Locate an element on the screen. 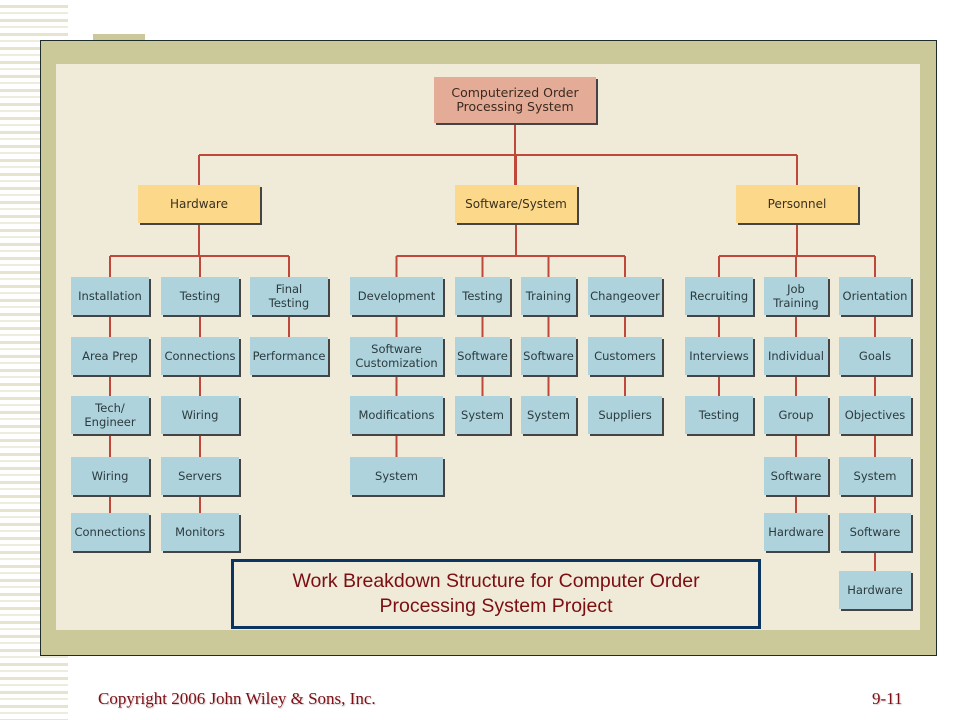 Image resolution: width=960 pixels, height=720 pixels. wbs-node-hardware-area-prep: Area Prep is located at coordinates (110, 356).